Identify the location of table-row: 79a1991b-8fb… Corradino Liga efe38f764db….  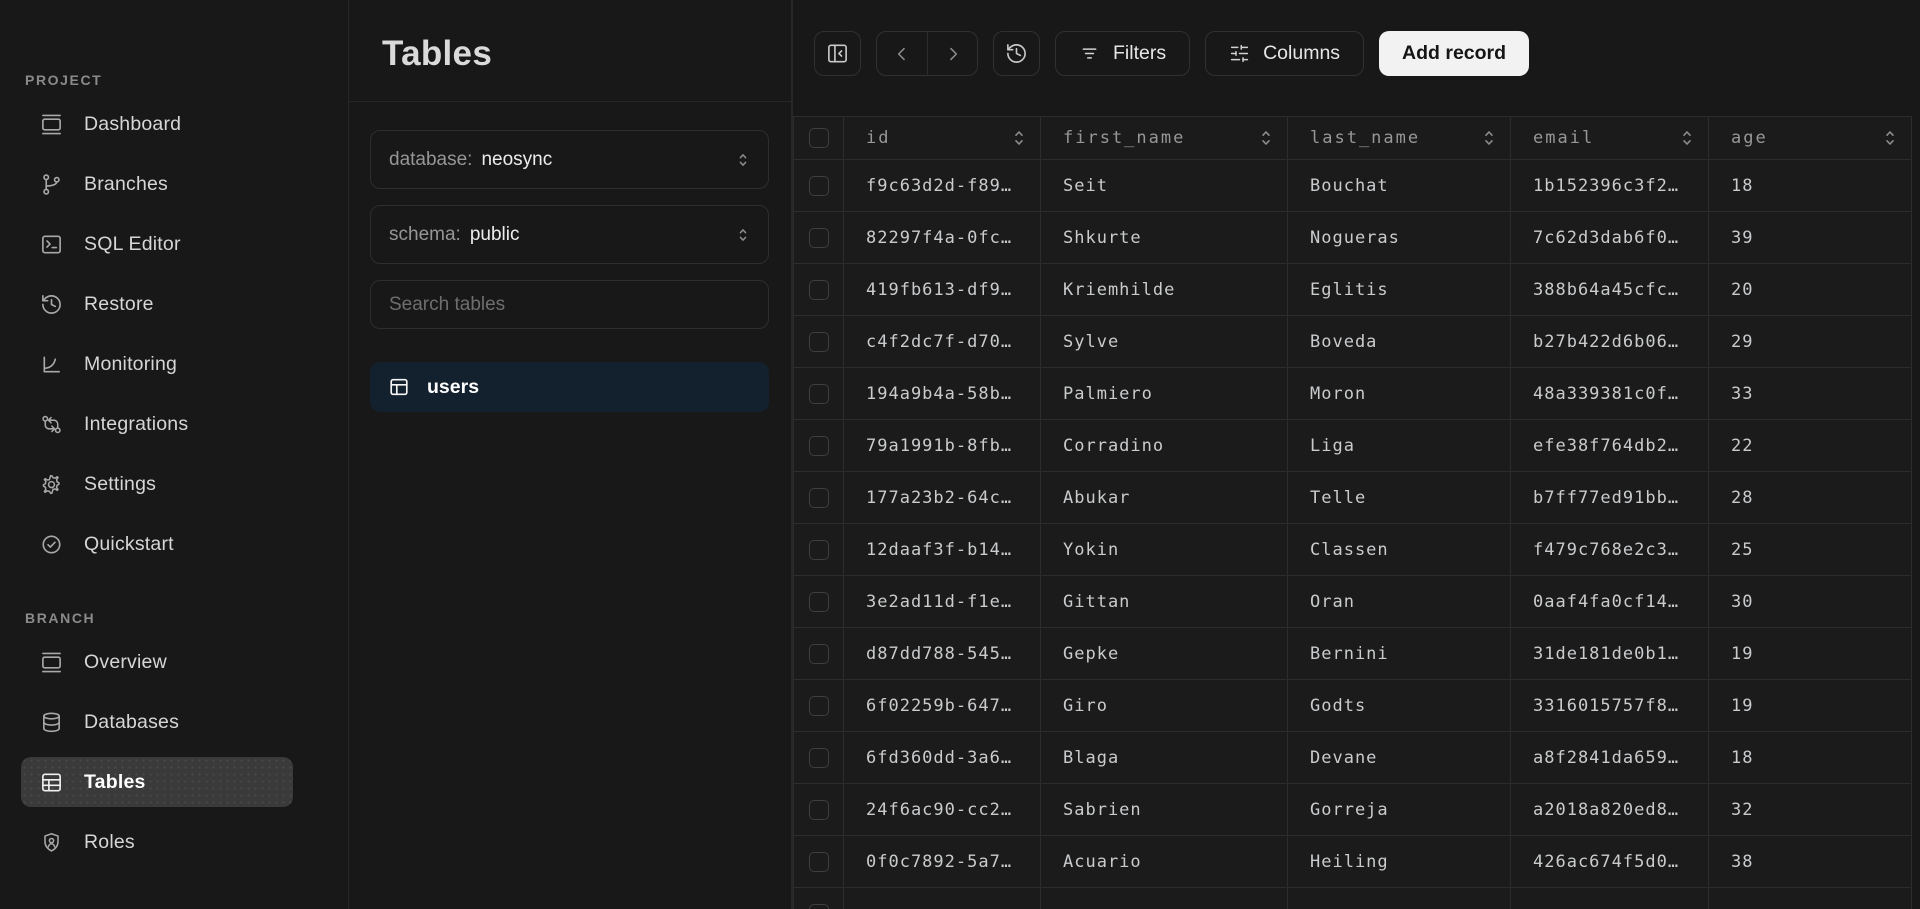
(1352, 445).